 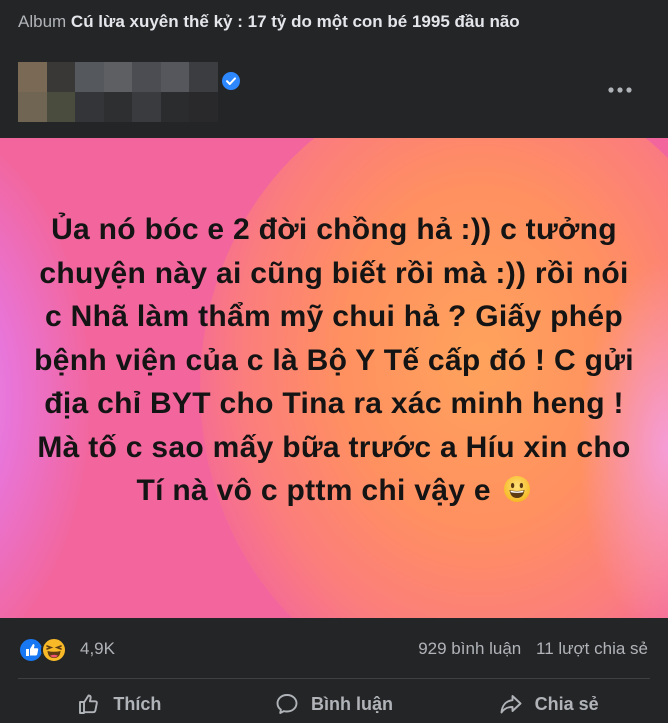 I want to click on reactions-row: 4,9K 929 bình luận 11 lượt chia sẻ, so click(x=334, y=649).